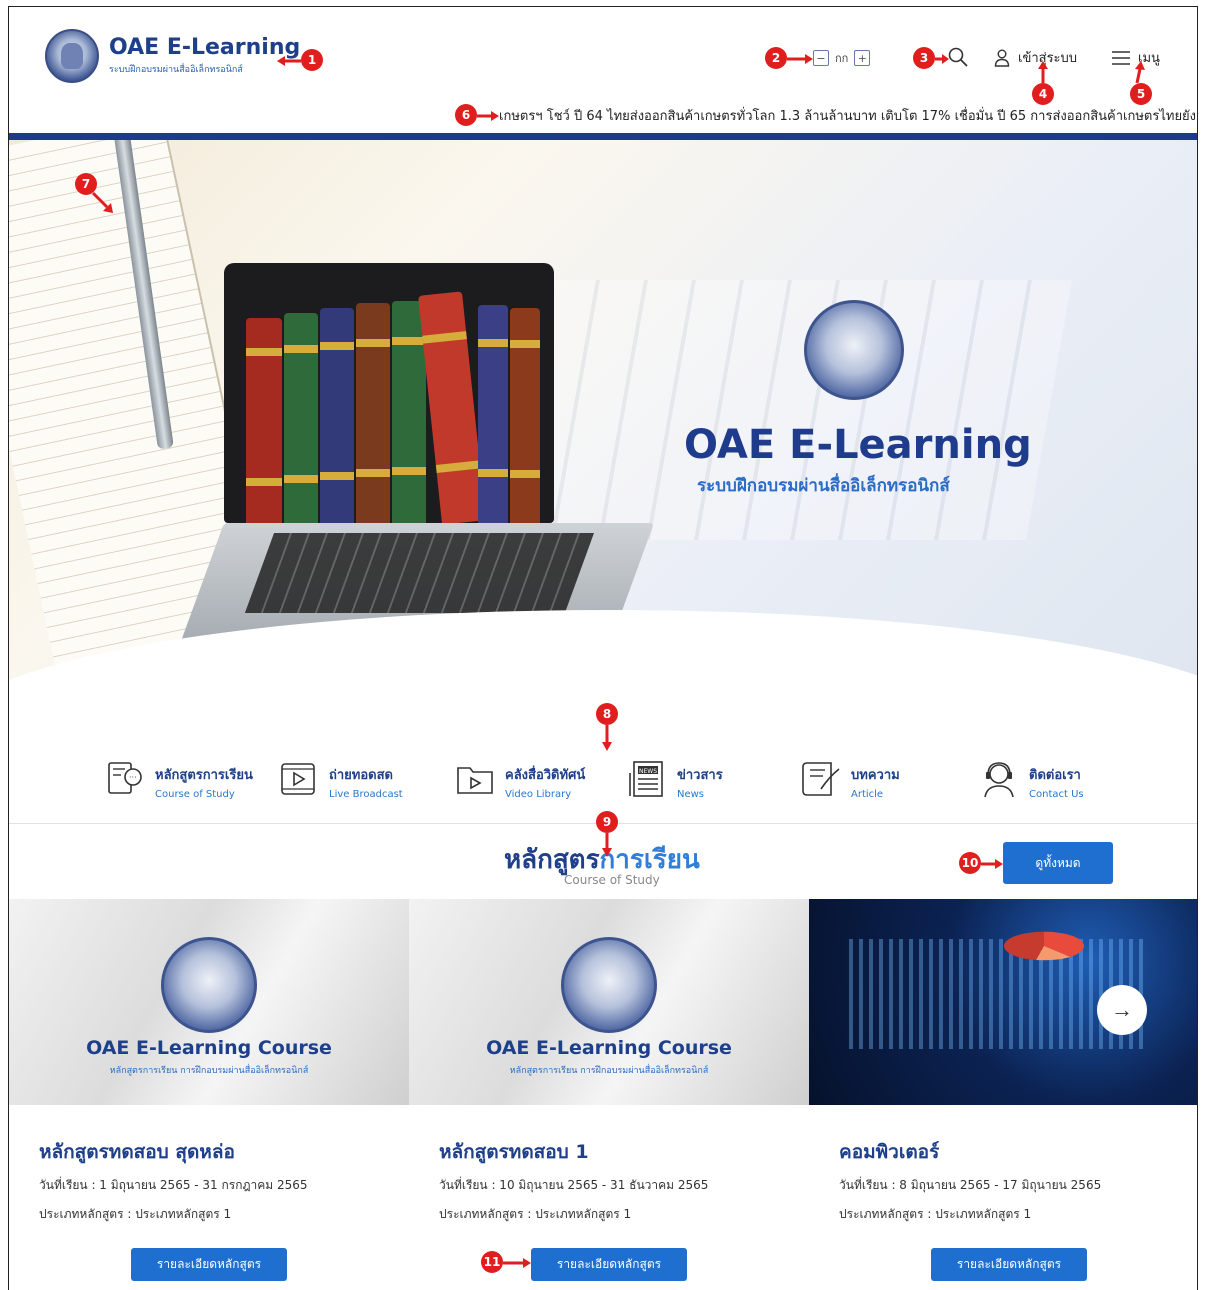 This screenshot has height=1290, width=1206. Describe the element at coordinates (999, 780) in the screenshot. I see `headset-icon` at that location.